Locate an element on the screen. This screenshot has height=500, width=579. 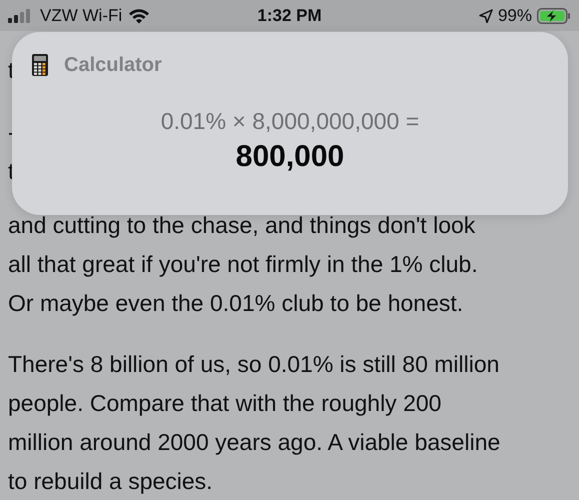
article-text-line: million around 2000 years ago. A viable baseline is located at coordinates (254, 442).